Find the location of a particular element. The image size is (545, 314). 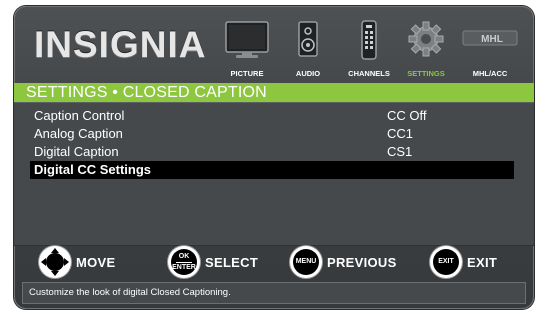

menu-item-value: CC1 is located at coordinates (400, 133).